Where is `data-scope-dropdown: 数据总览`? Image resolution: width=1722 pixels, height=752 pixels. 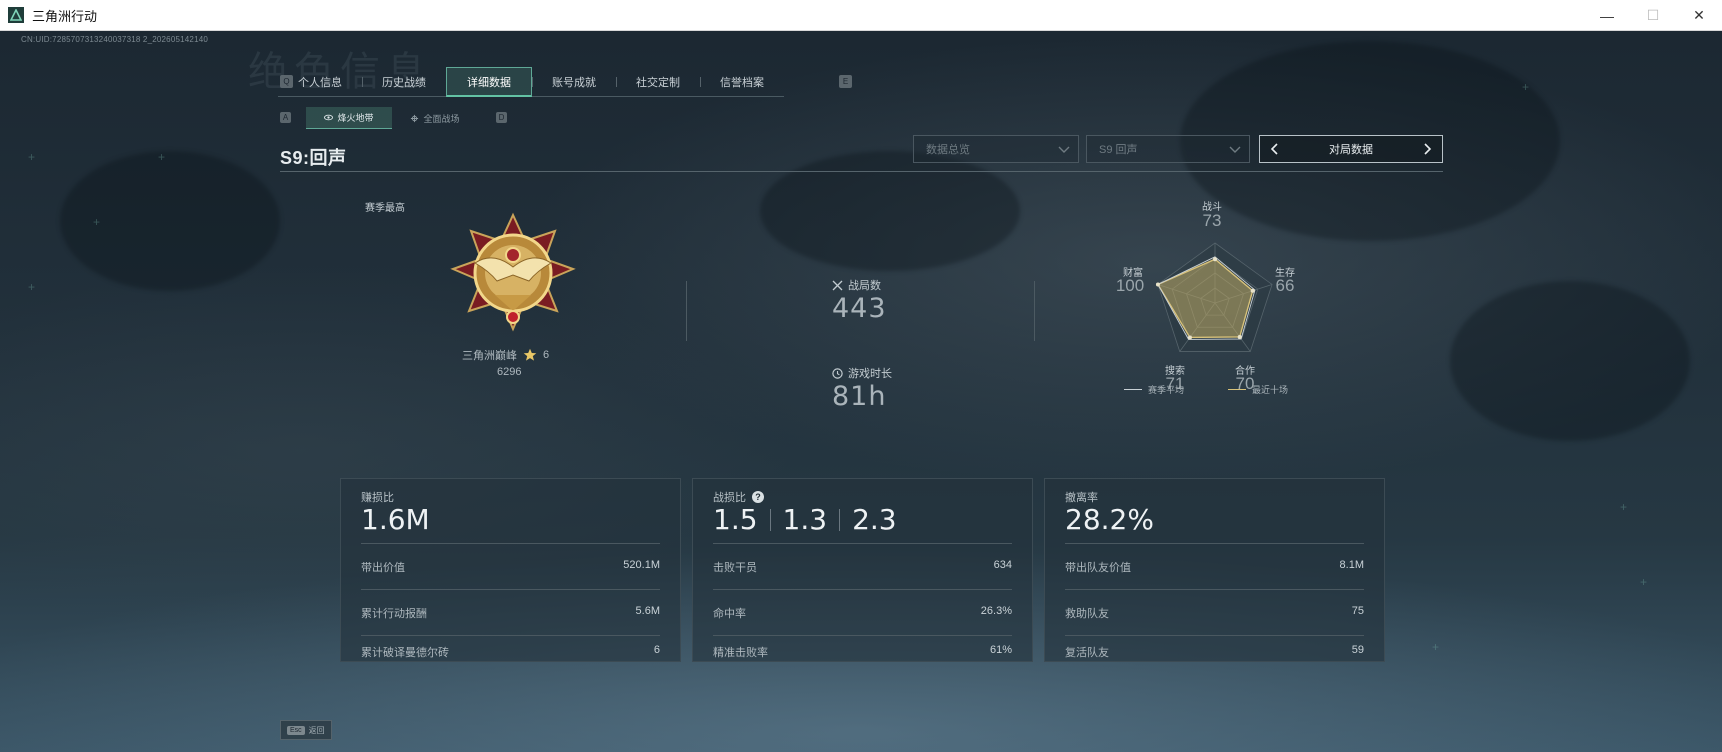
data-scope-dropdown: 数据总览 is located at coordinates (996, 149).